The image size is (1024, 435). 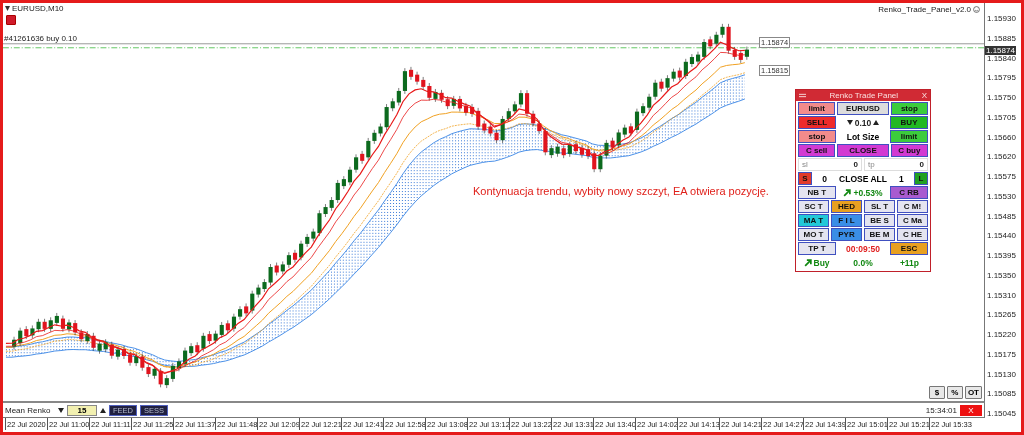 What do you see at coordinates (863, 150) in the screenshot?
I see `panel-button: CLOSE` at bounding box center [863, 150].